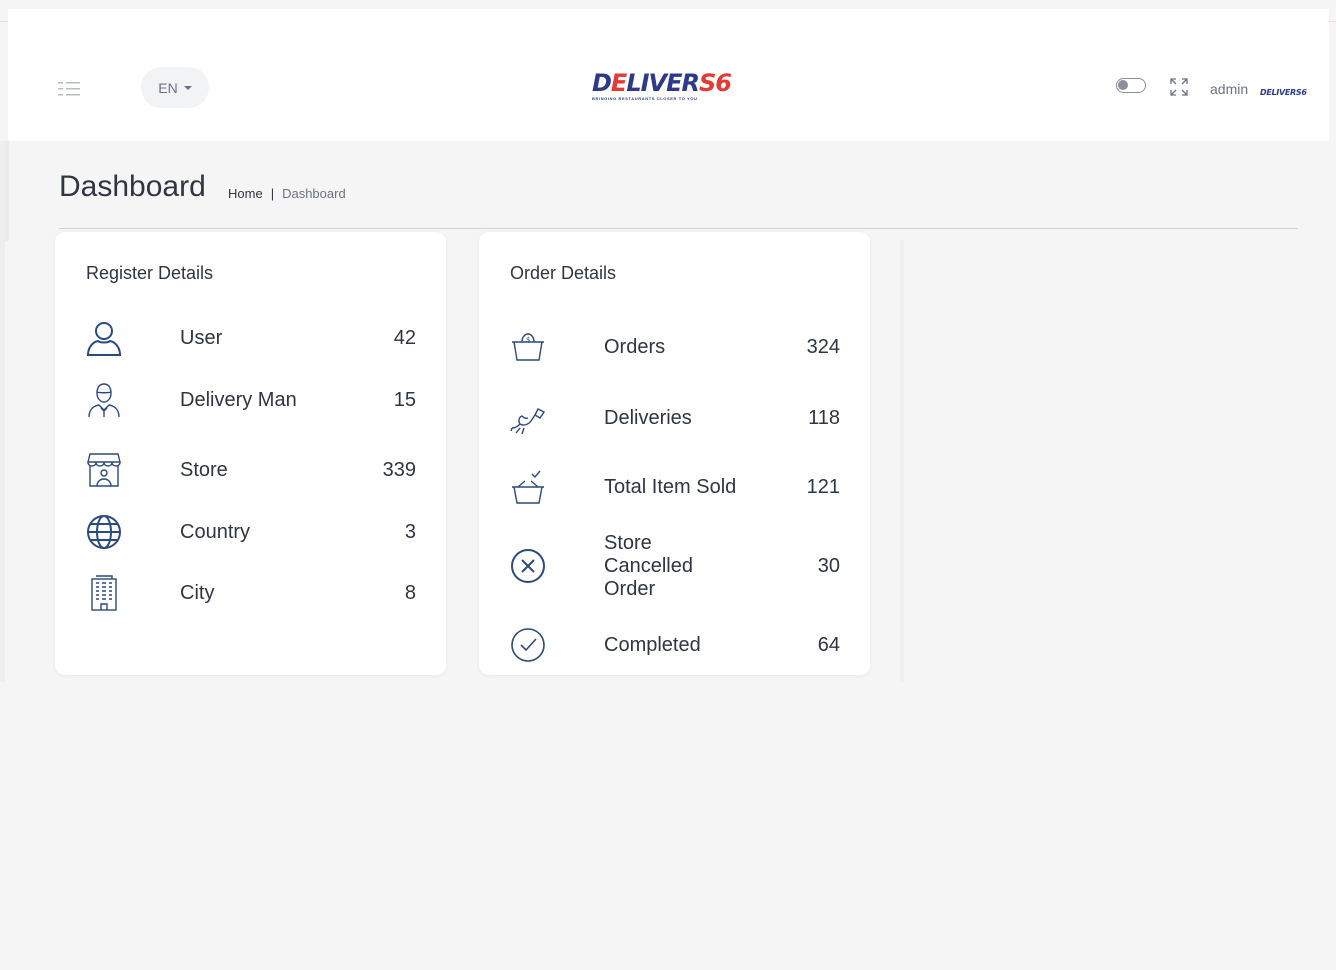 This screenshot has width=1336, height=970. Describe the element at coordinates (528, 566) in the screenshot. I see `cancel-circle-icon` at that location.